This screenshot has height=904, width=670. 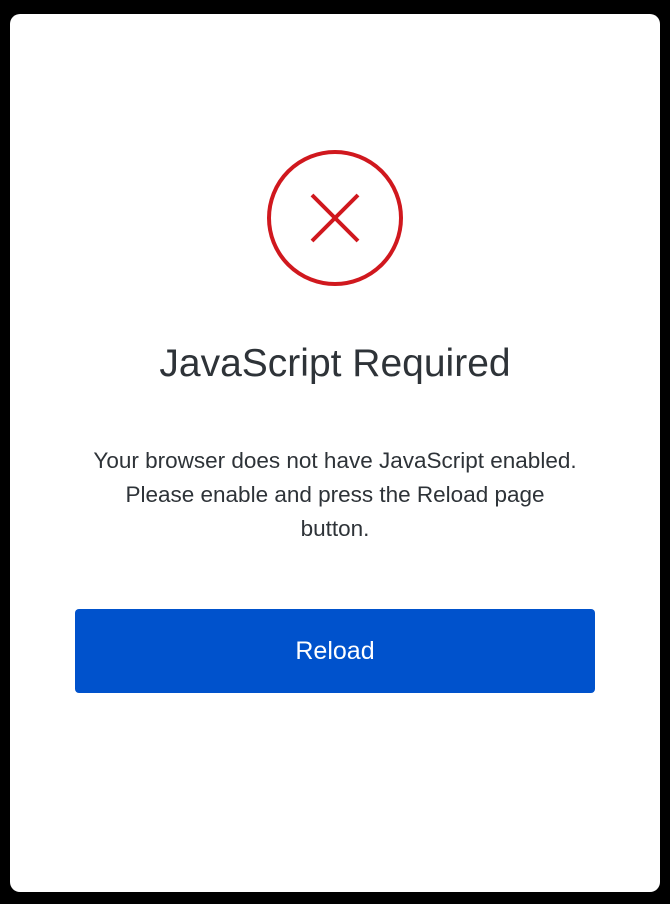 What do you see at coordinates (335, 218) in the screenshot?
I see `error-x-circle-icon` at bounding box center [335, 218].